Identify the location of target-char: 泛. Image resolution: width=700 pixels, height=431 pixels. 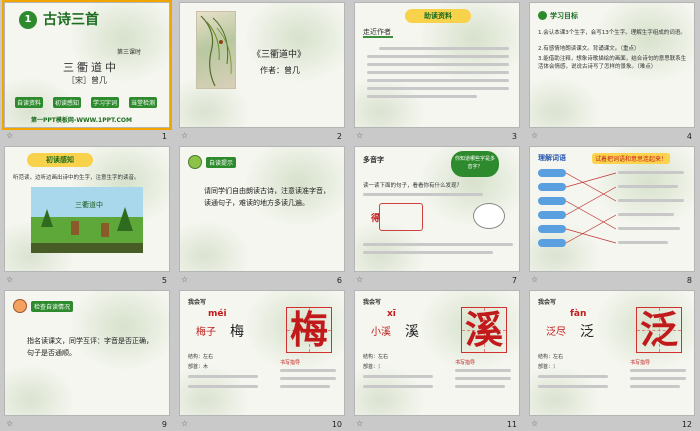
(659, 329).